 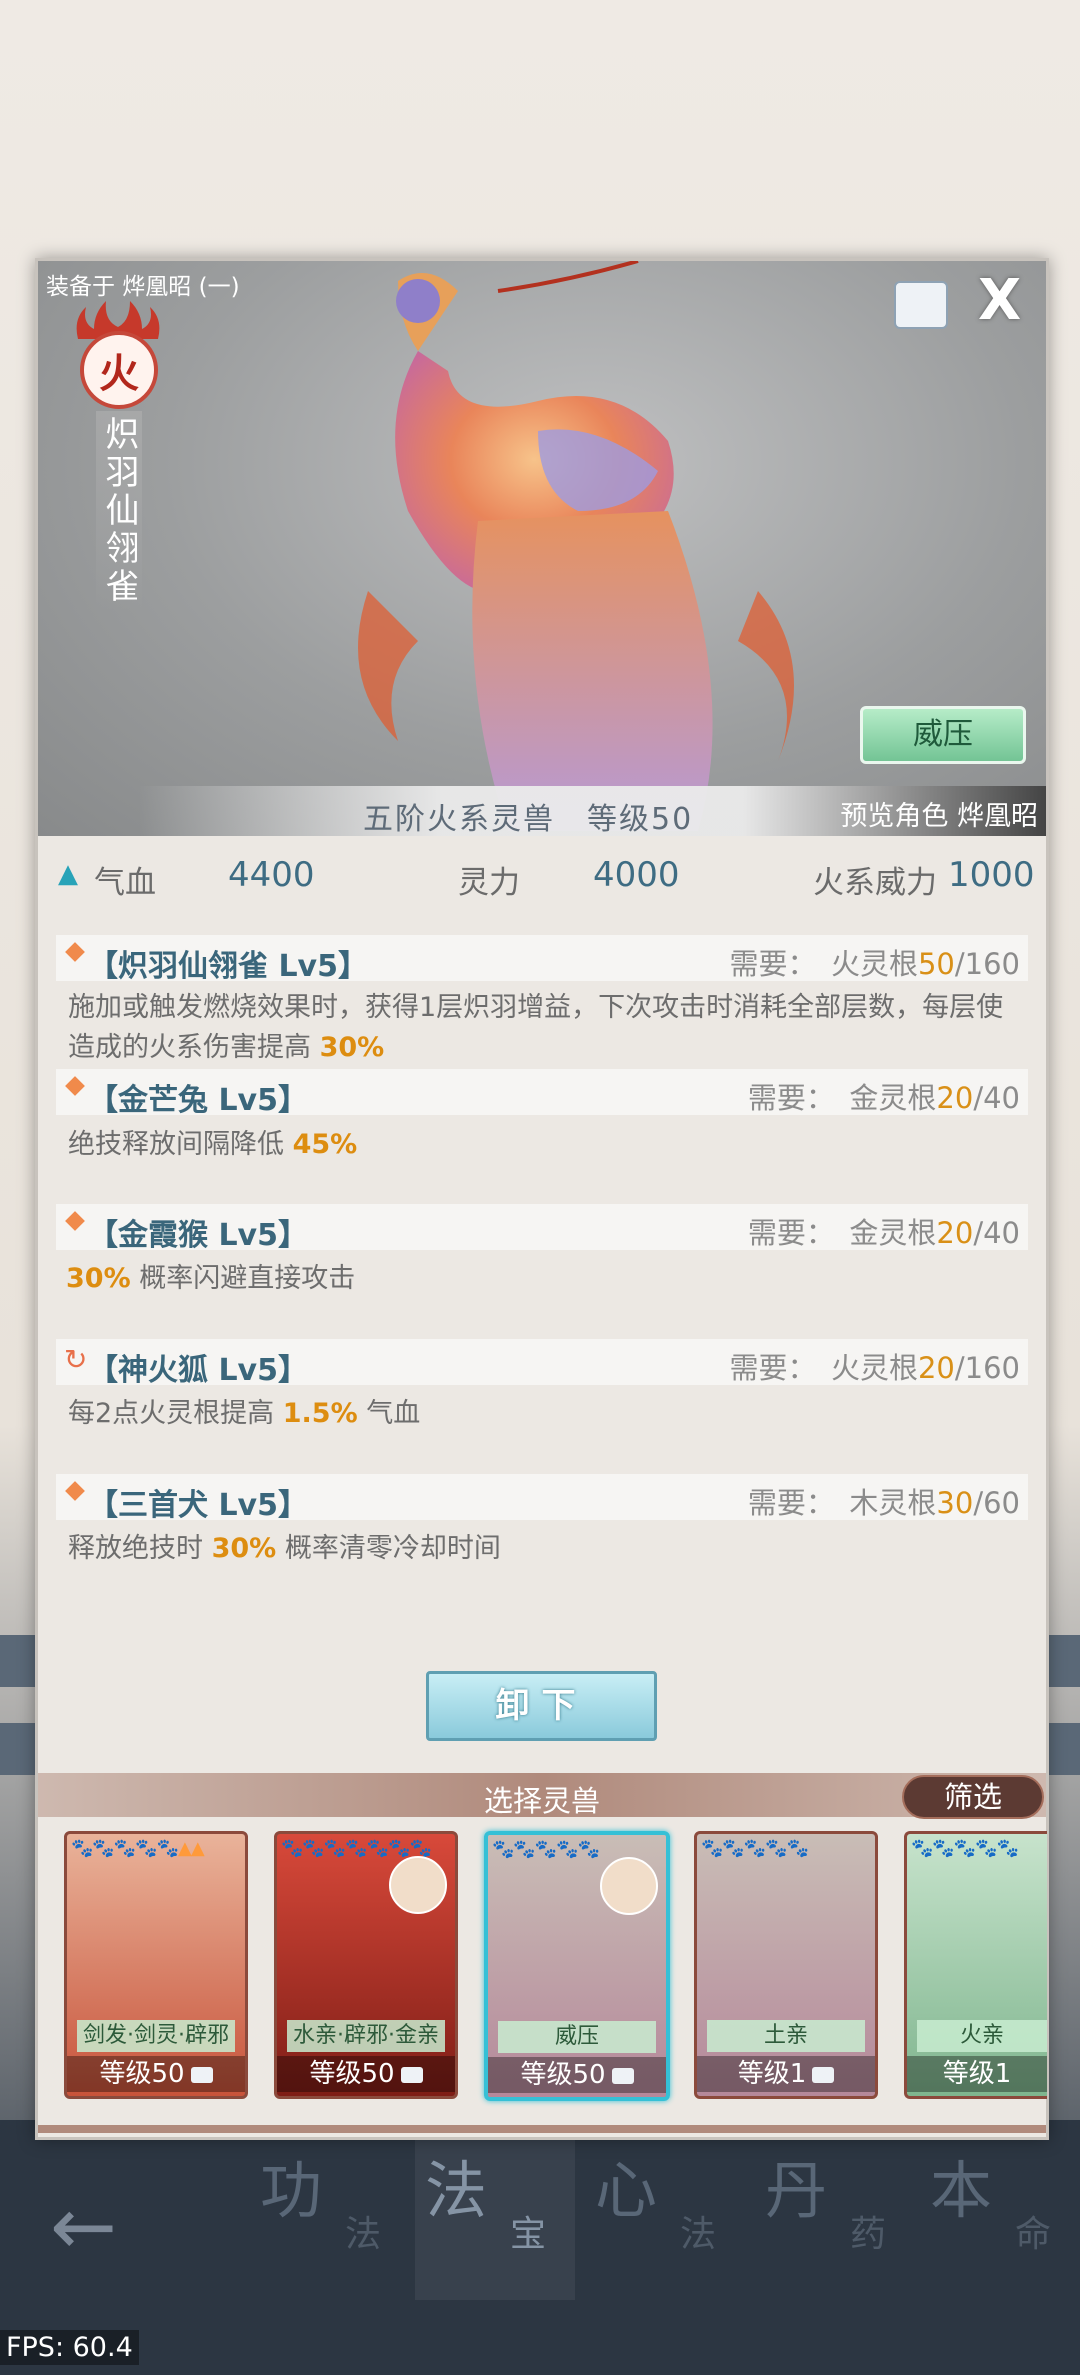 What do you see at coordinates (542, 1363) in the screenshot?
I see `skill-header: ↻ 【神火狐 Lv5】 需要： 火灵根20/160` at bounding box center [542, 1363].